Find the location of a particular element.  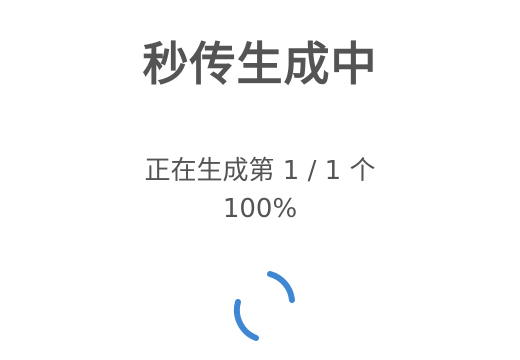

progress-percent-text: 100% is located at coordinates (260, 209).